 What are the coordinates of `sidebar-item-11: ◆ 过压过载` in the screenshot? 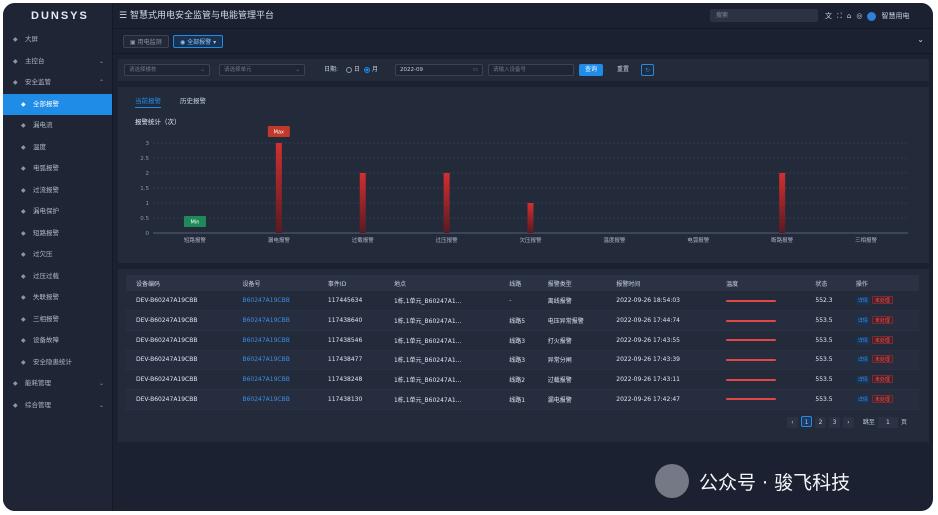 It's located at (57, 277).